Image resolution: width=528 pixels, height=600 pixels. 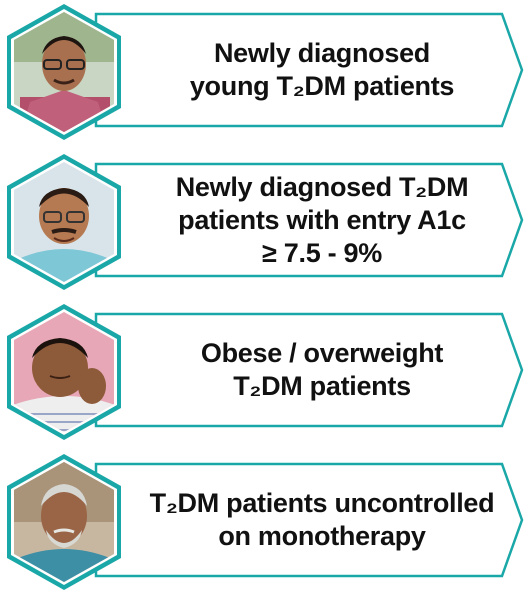 What do you see at coordinates (322, 386) in the screenshot?
I see `card-label-line: T₂DM patients` at bounding box center [322, 386].